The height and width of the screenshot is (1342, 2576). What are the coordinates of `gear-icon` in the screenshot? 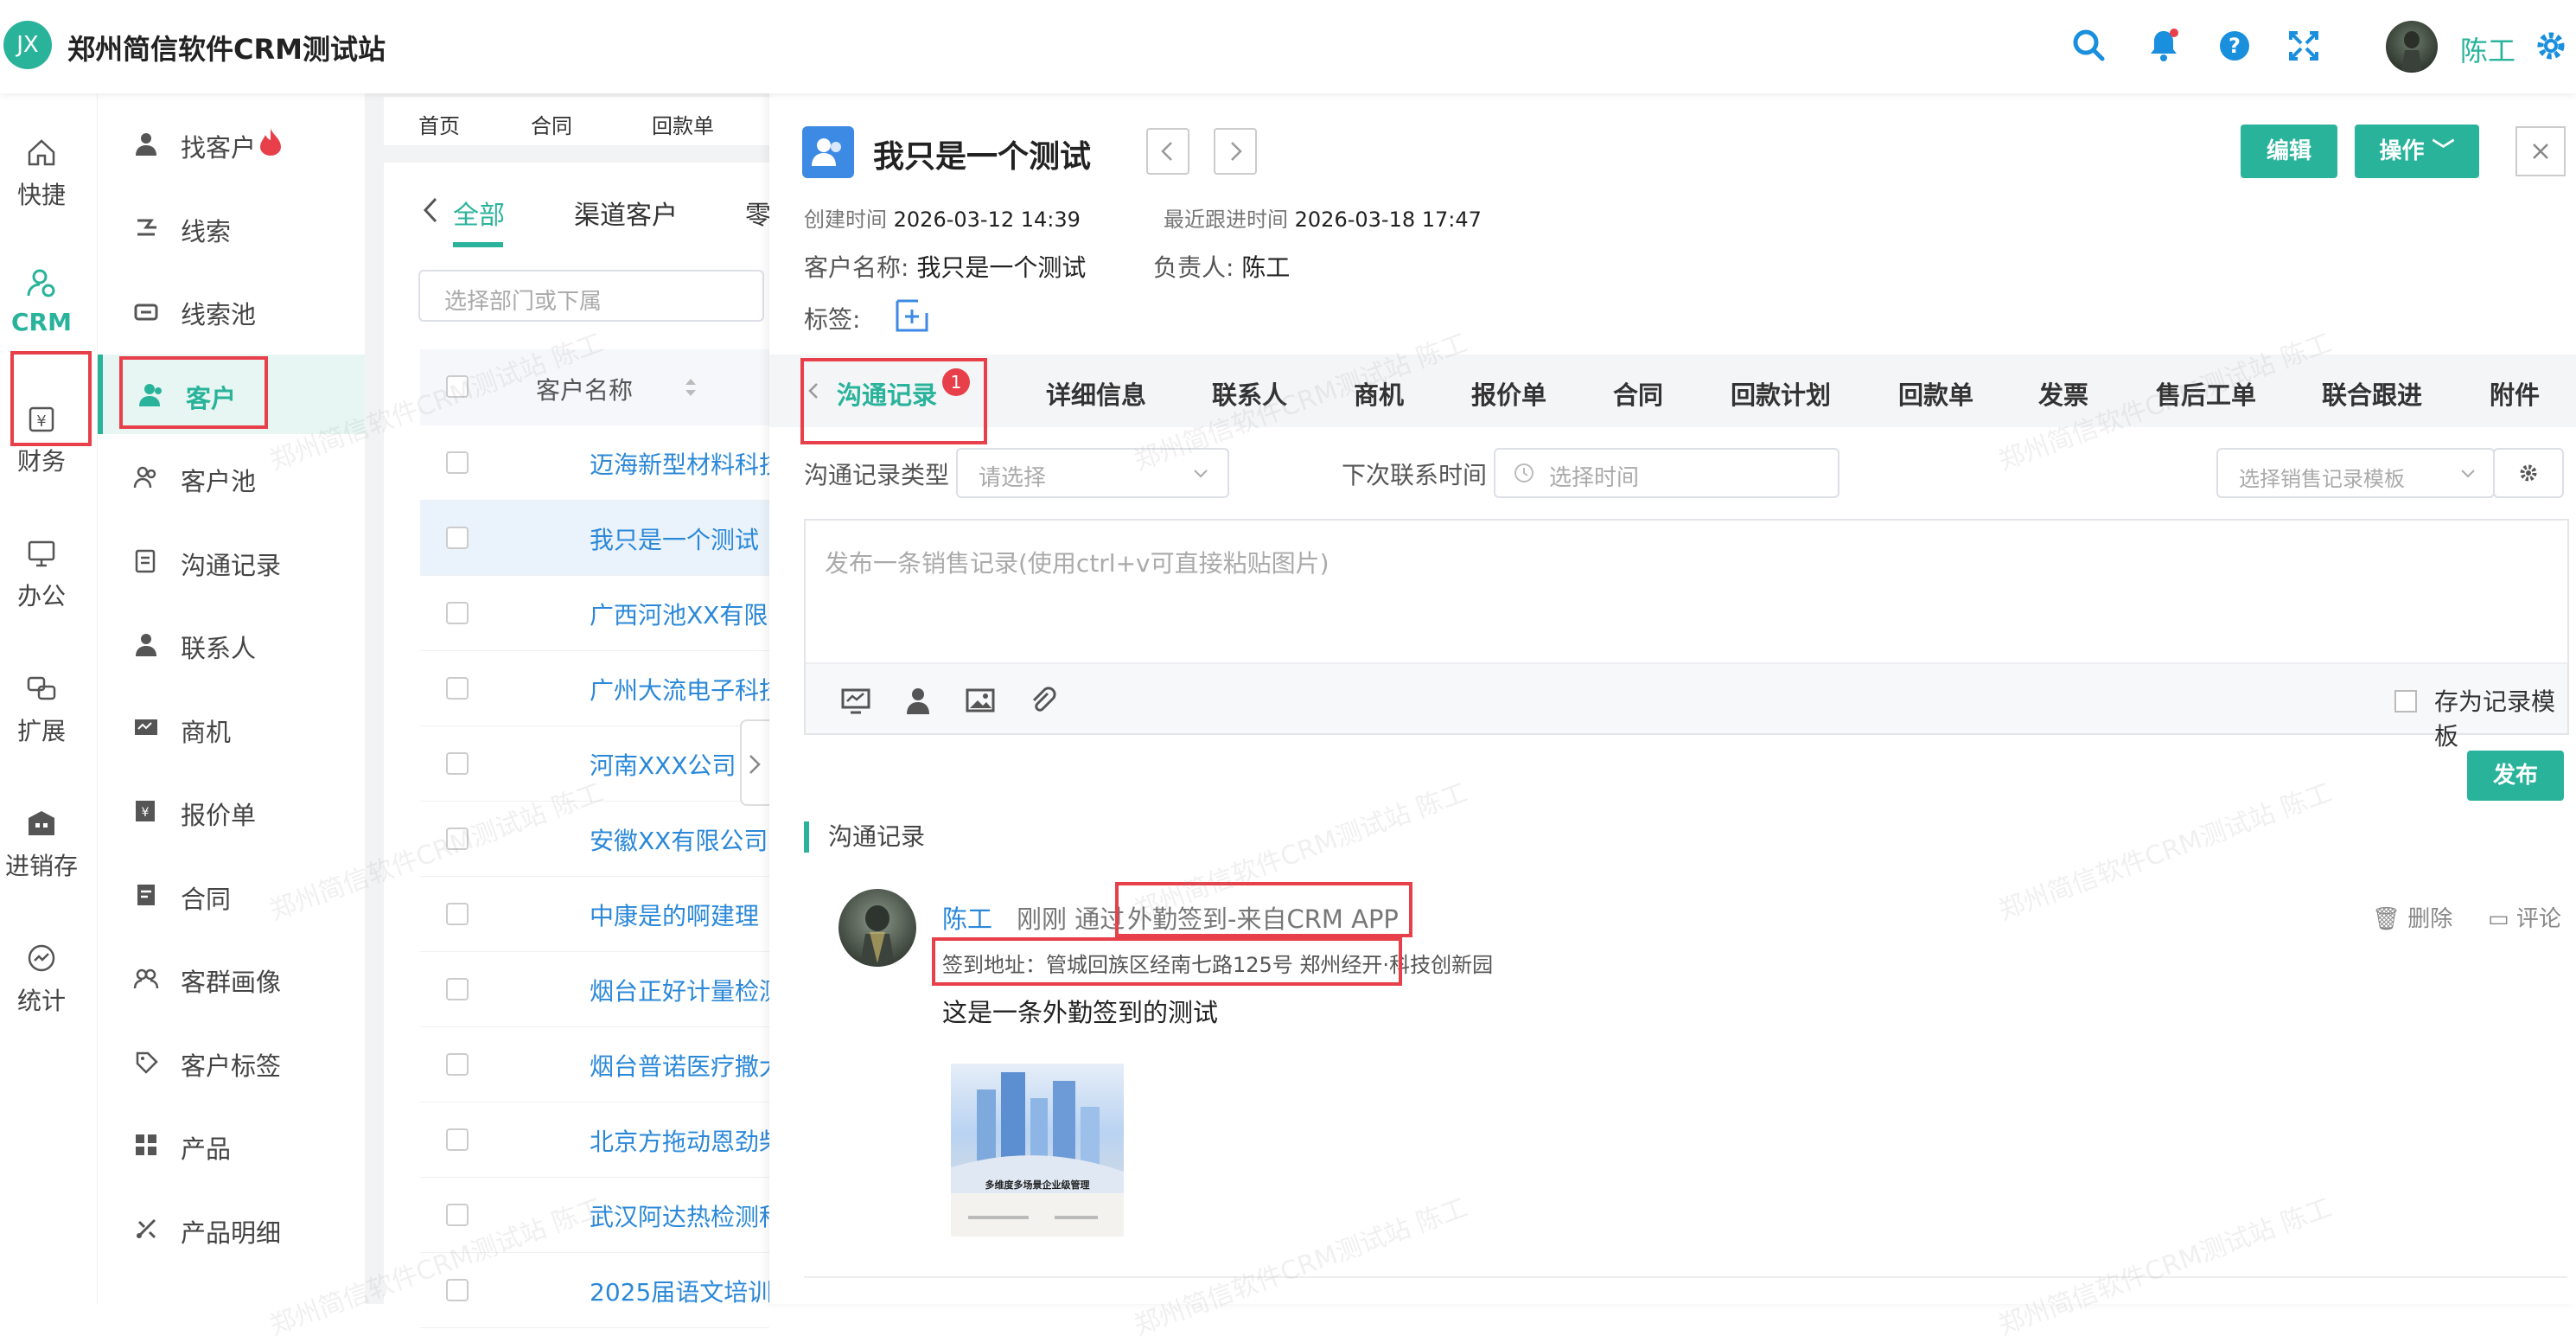 It's located at (2551, 46).